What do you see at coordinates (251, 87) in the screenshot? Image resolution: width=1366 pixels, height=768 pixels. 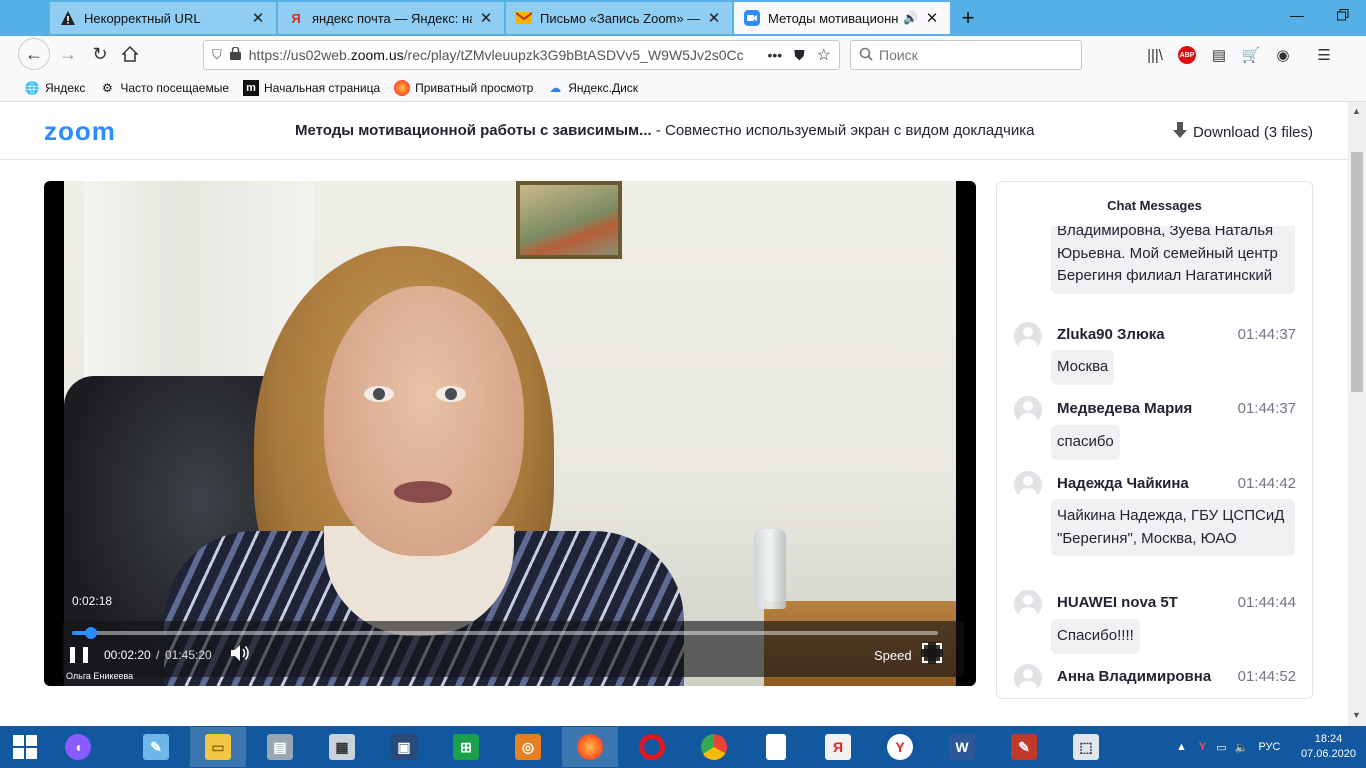 I see `m-logo-icon: m` at bounding box center [251, 87].